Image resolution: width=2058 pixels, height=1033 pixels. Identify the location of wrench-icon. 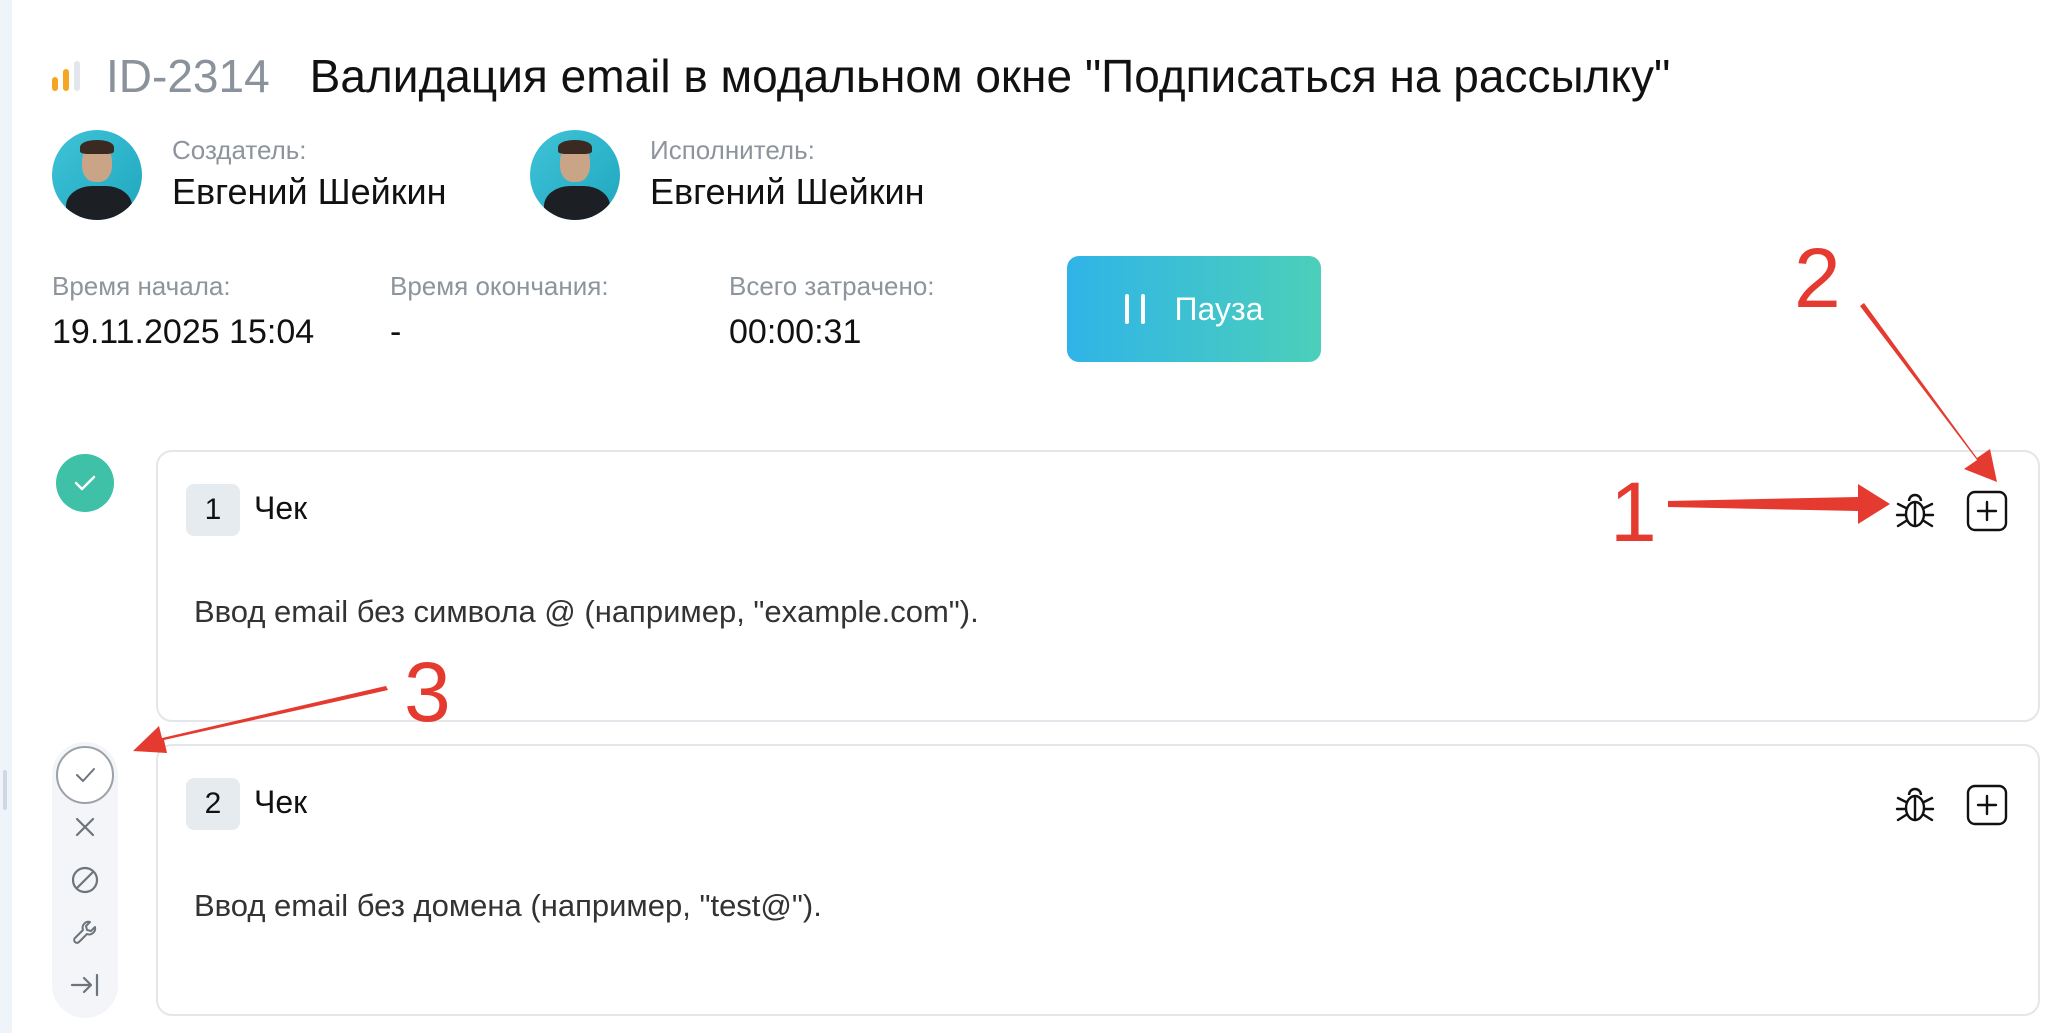
(85, 932).